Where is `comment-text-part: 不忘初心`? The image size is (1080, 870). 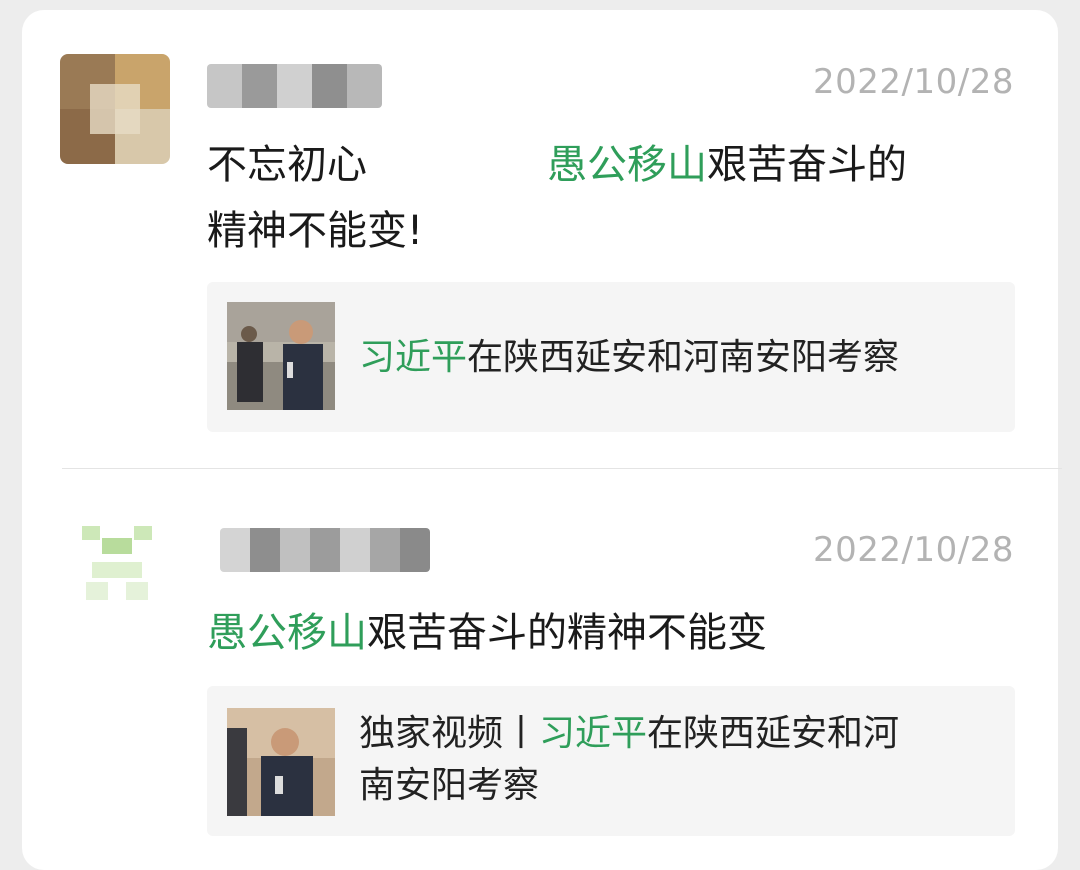
comment-text-part: 不忘初心 is located at coordinates (287, 165).